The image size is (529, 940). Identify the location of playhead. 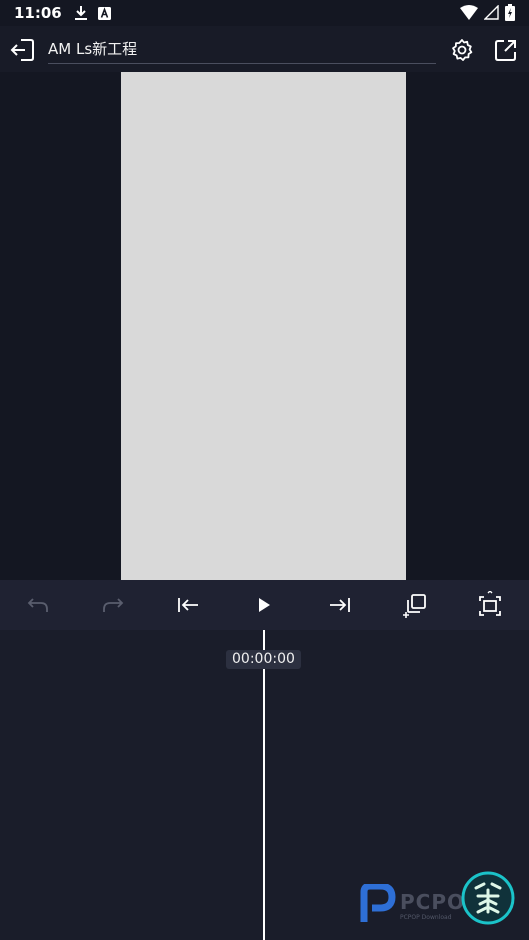
(264, 785).